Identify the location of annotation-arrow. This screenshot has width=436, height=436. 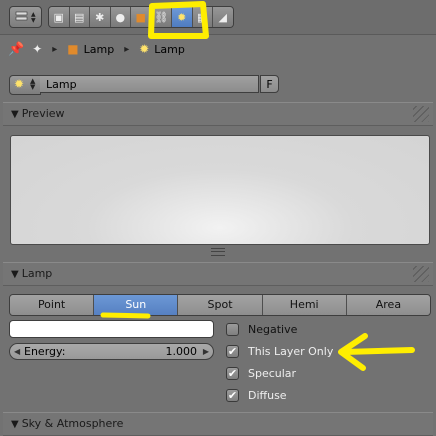
(376, 352).